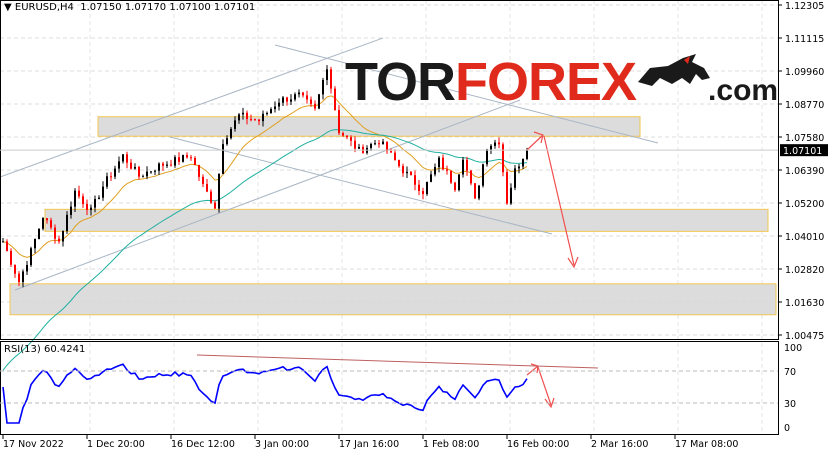 The height and width of the screenshot is (455, 830). I want to click on low-price: 1.07100, so click(190, 7).